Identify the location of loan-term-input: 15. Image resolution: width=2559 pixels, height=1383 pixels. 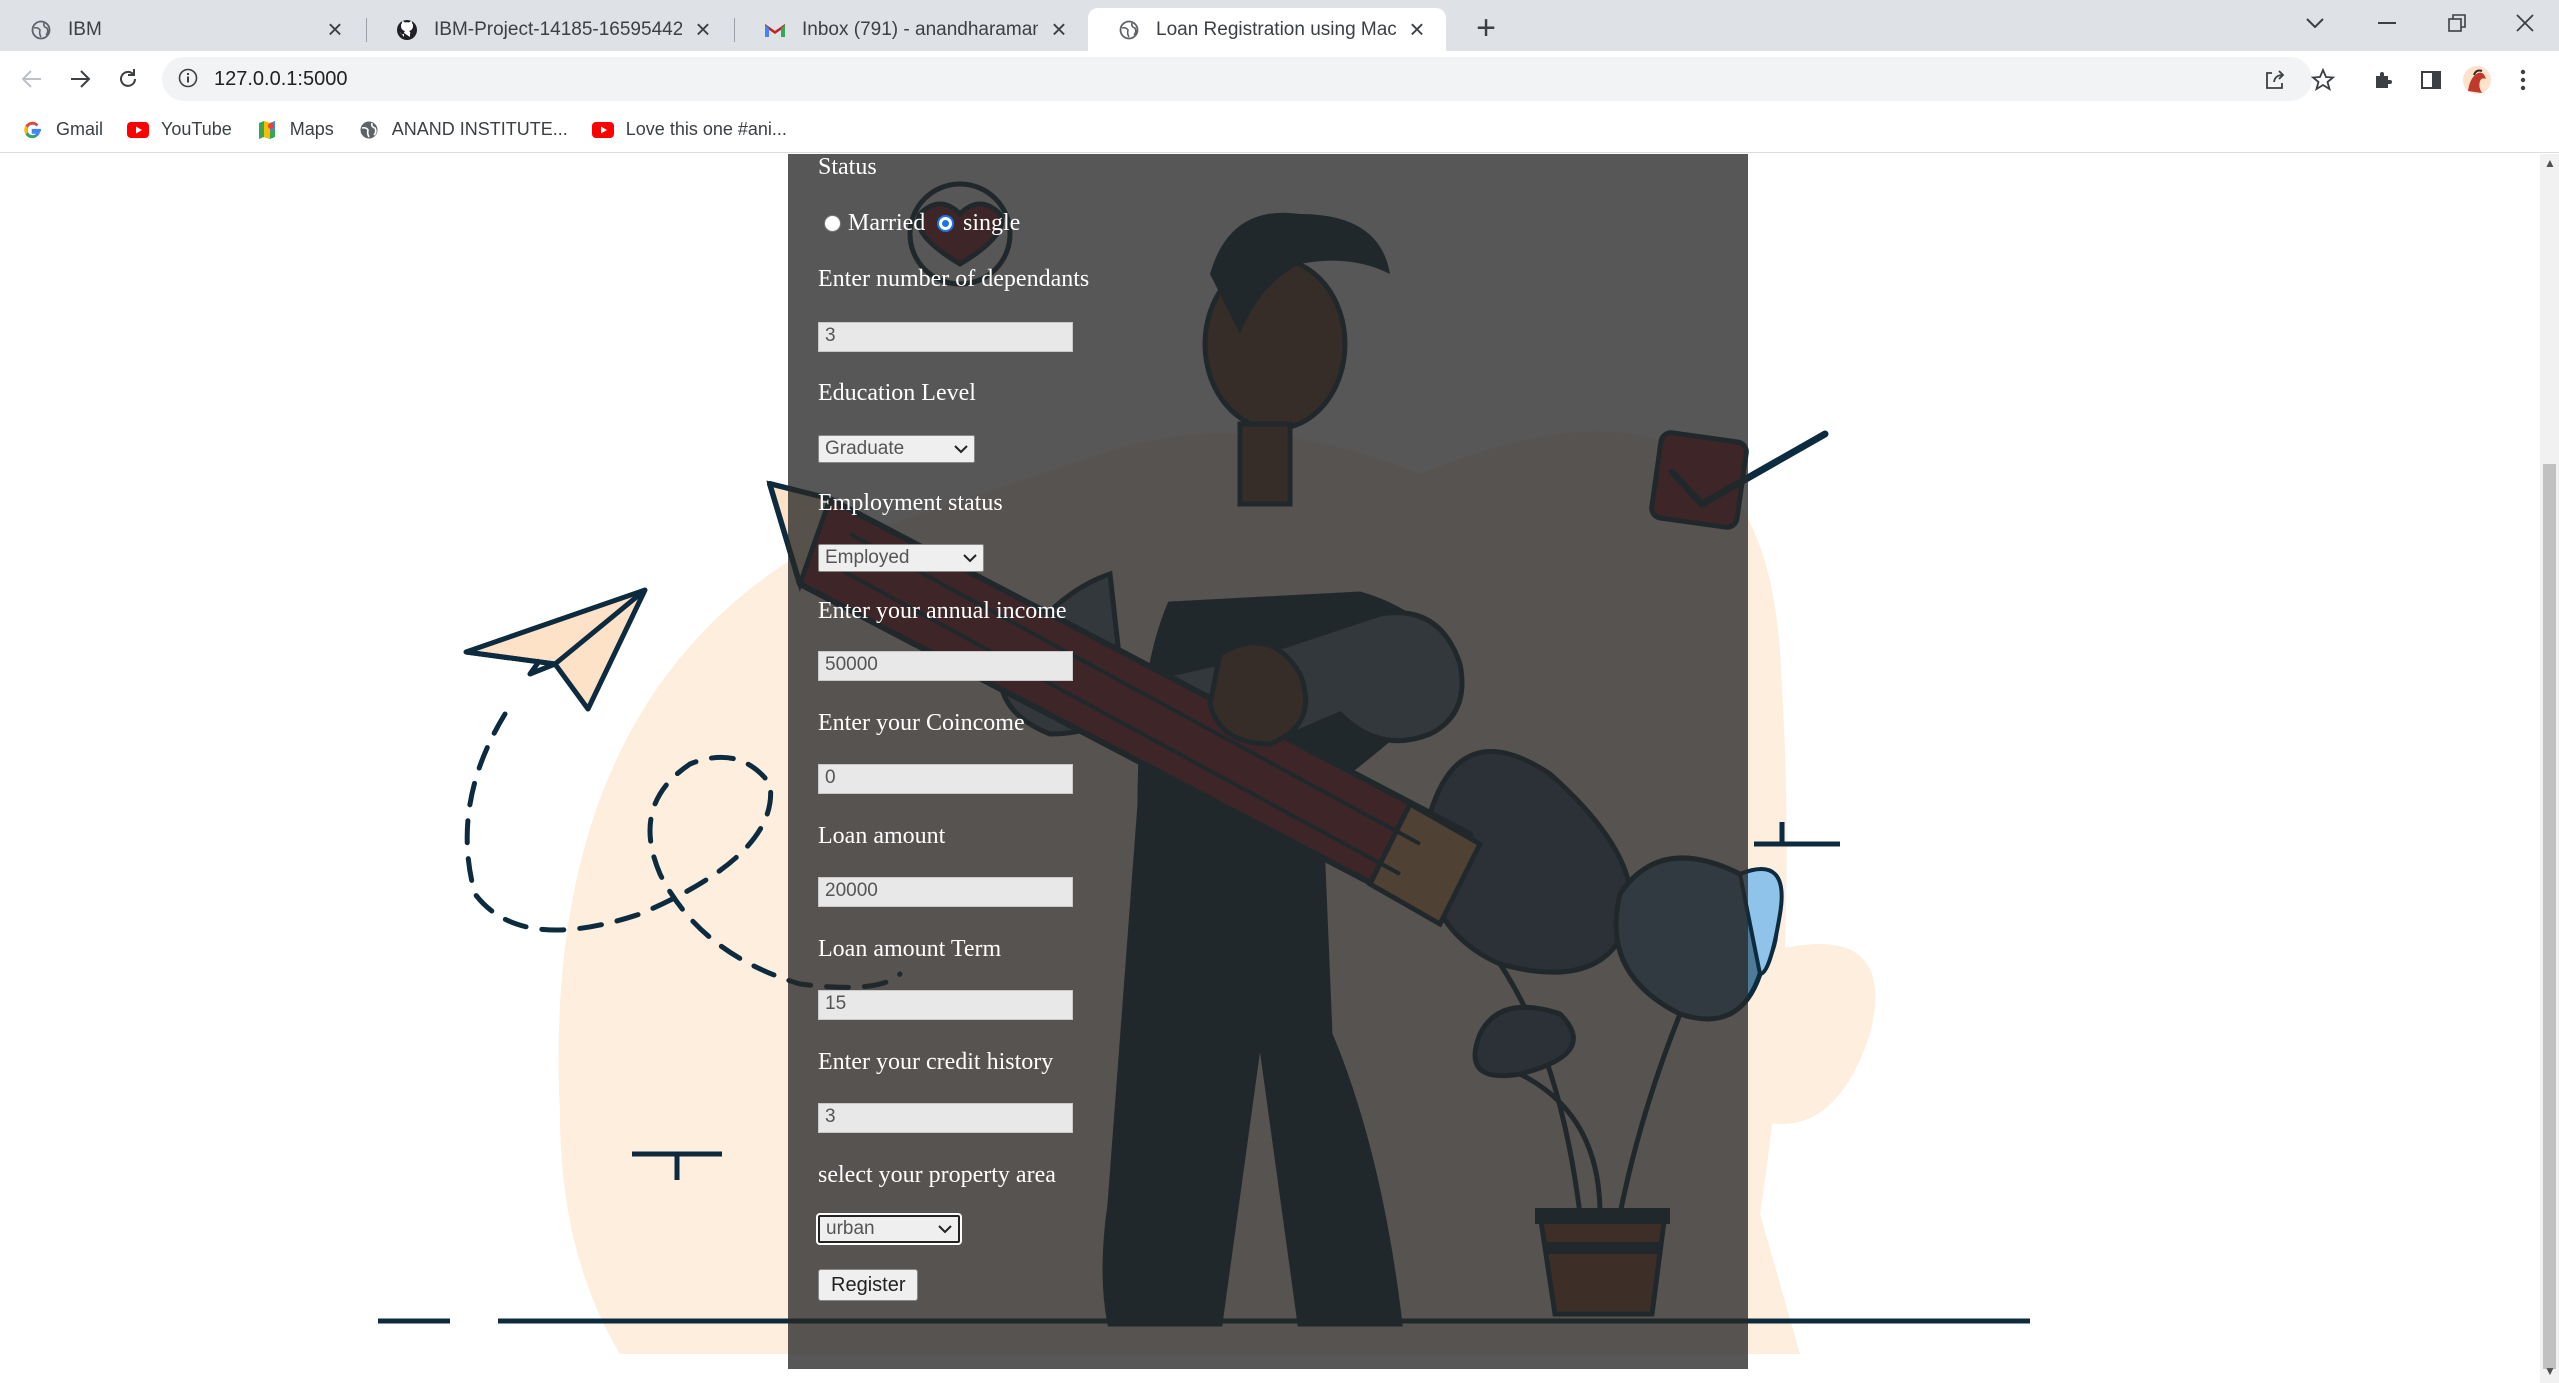
(945, 1005).